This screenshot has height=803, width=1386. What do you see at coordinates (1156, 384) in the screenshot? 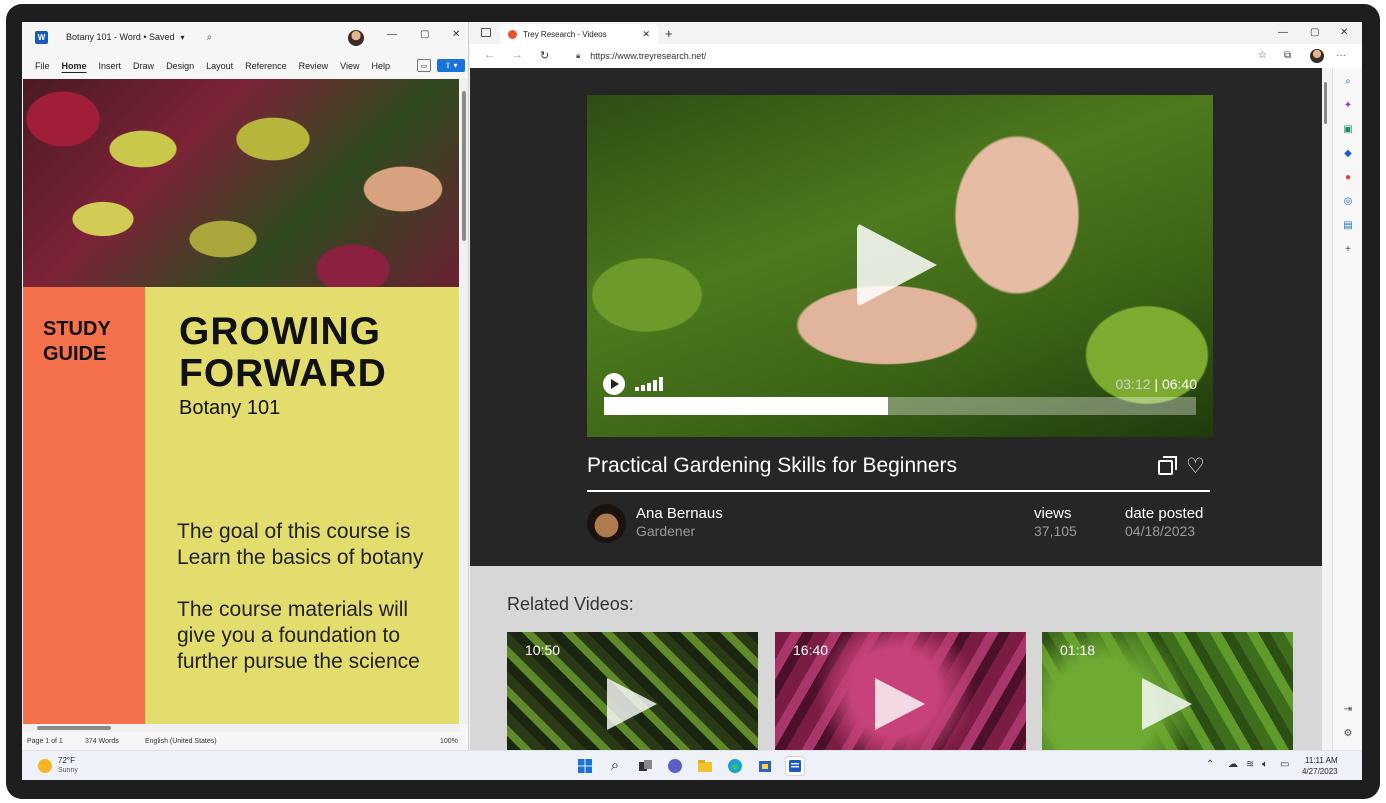
I see `video-time: 03:12 | 06:40` at bounding box center [1156, 384].